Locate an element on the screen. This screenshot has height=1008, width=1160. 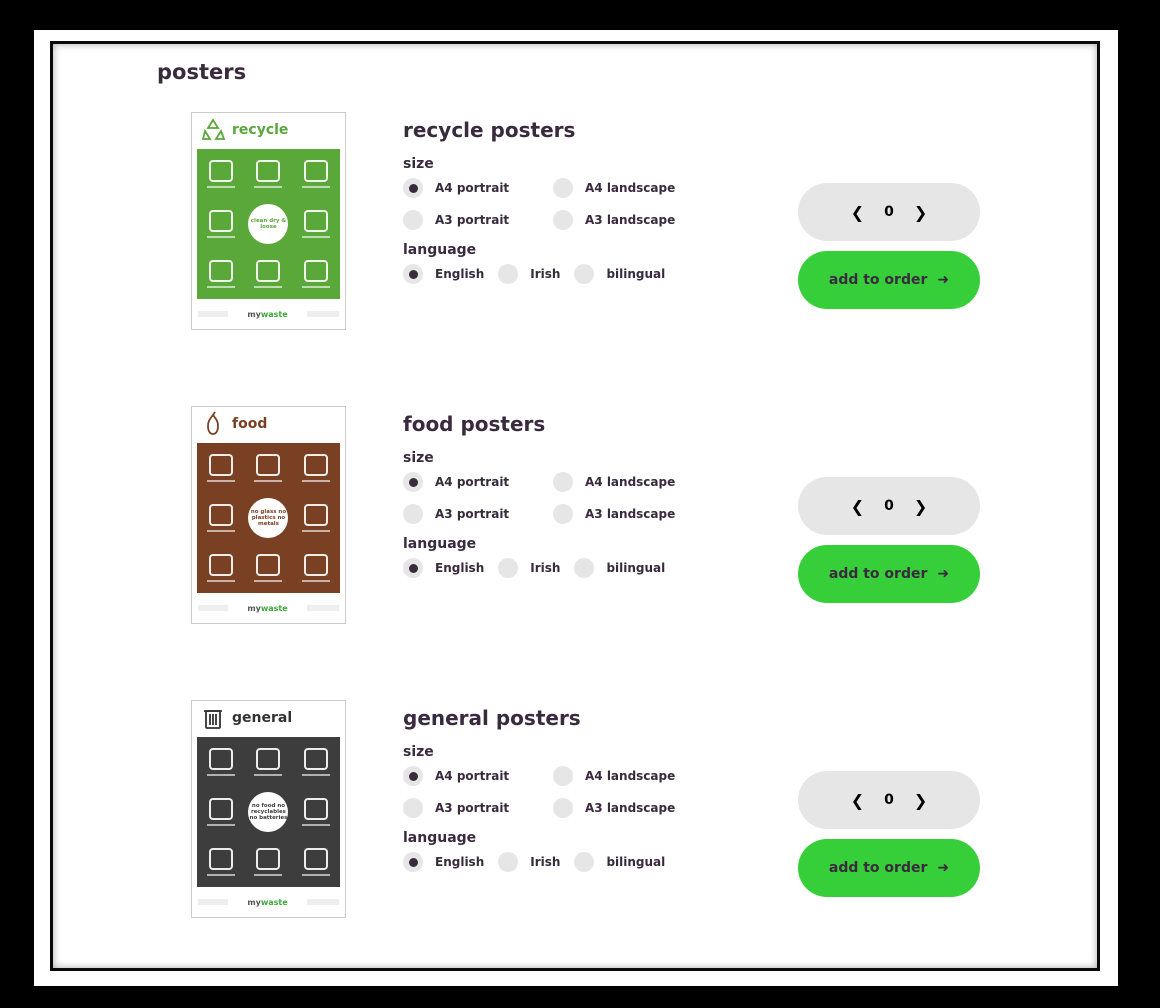
size-option-label: A3 portrait is located at coordinates (472, 808).